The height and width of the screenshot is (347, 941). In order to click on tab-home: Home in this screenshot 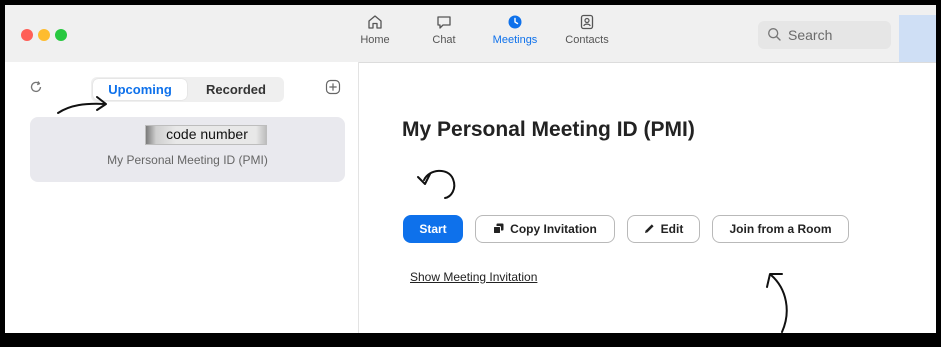, I will do `click(375, 35)`.